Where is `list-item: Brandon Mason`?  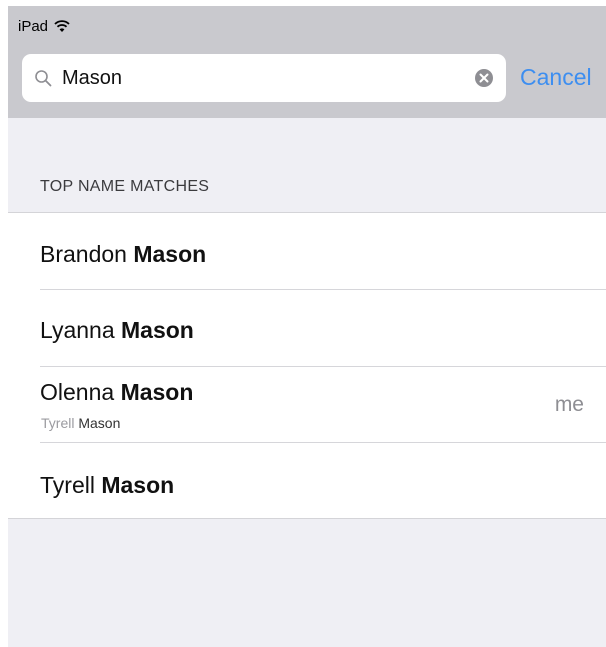 list-item: Brandon Mason is located at coordinates (307, 251).